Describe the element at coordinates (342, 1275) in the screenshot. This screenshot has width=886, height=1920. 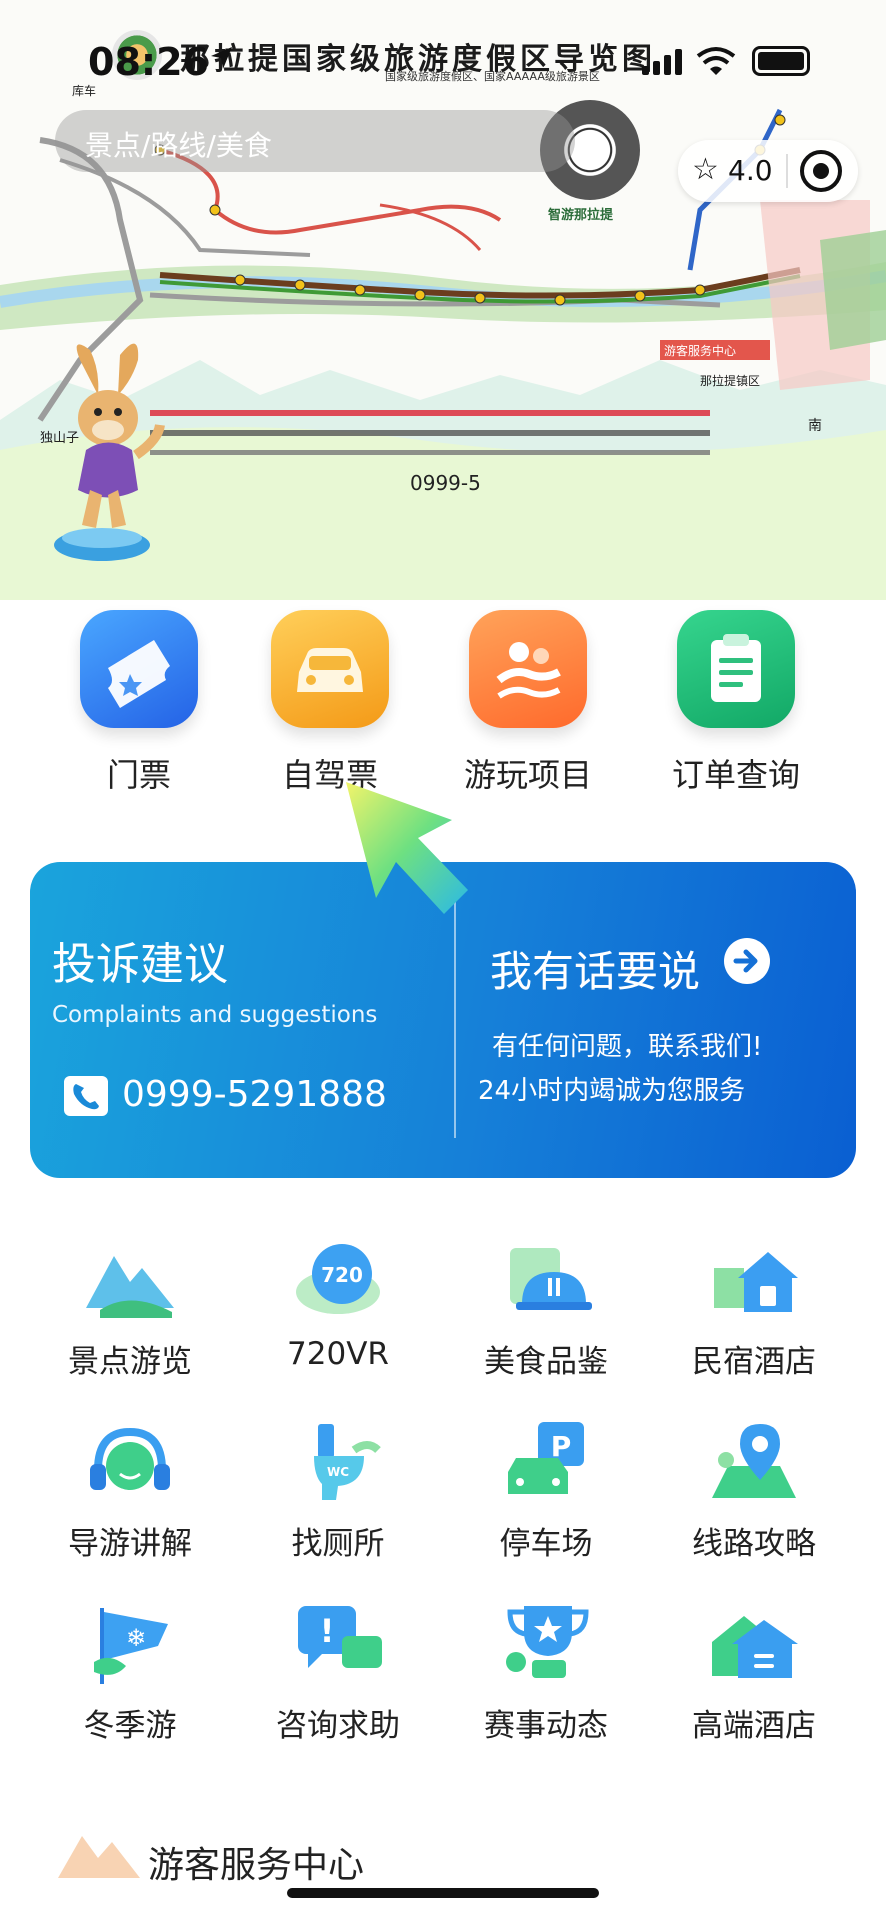
I see `svg-text: 720` at that location.